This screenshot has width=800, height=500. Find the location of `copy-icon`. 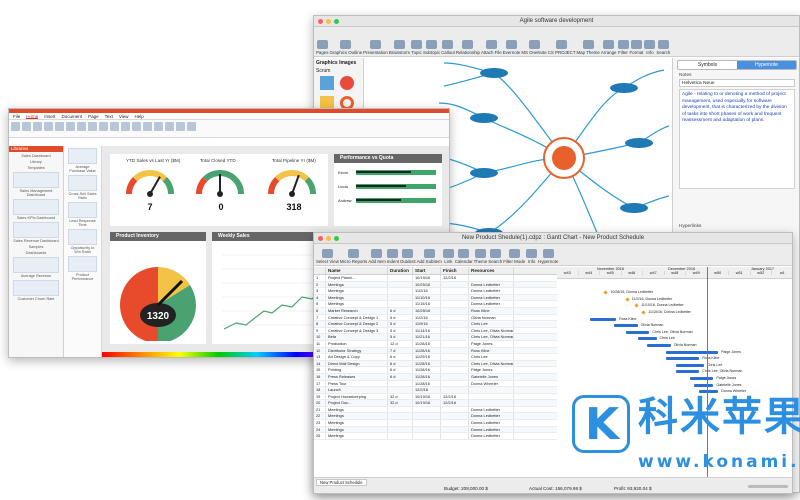

copy-icon is located at coordinates (37, 126).